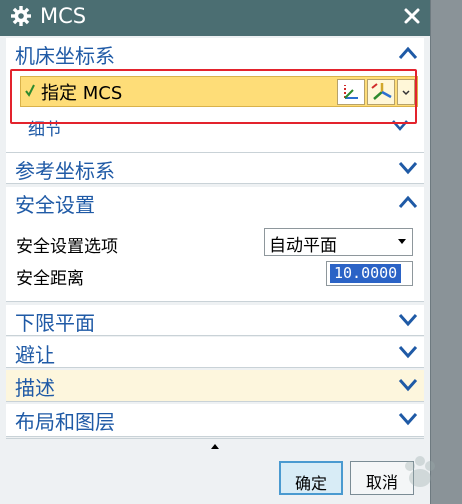 Image resolution: width=462 pixels, height=504 pixels. I want to click on ok-button: 确定, so click(311, 478).